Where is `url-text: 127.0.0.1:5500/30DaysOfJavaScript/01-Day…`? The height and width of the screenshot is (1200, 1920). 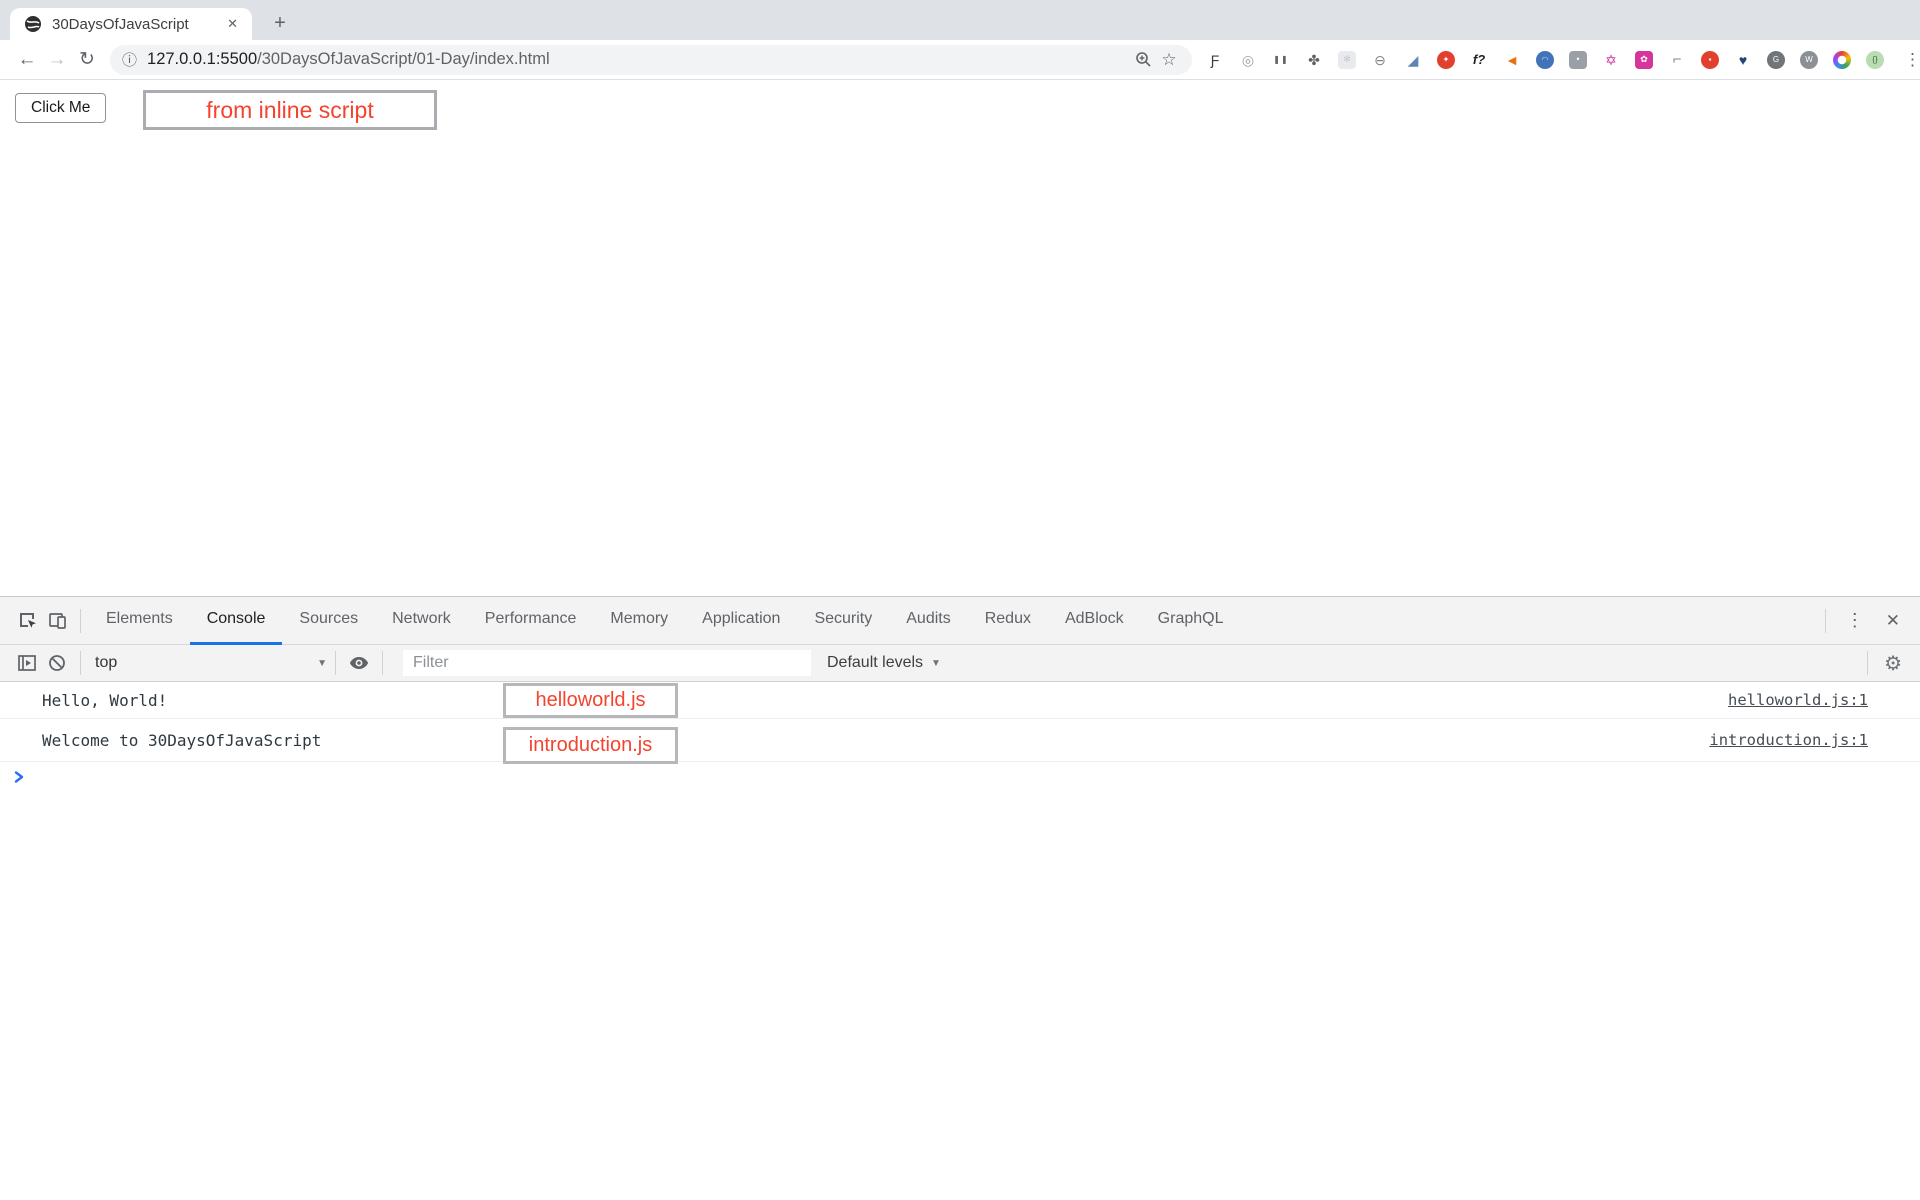 url-text: 127.0.0.1:5500/30DaysOfJavaScript/01-Day… is located at coordinates (638, 59).